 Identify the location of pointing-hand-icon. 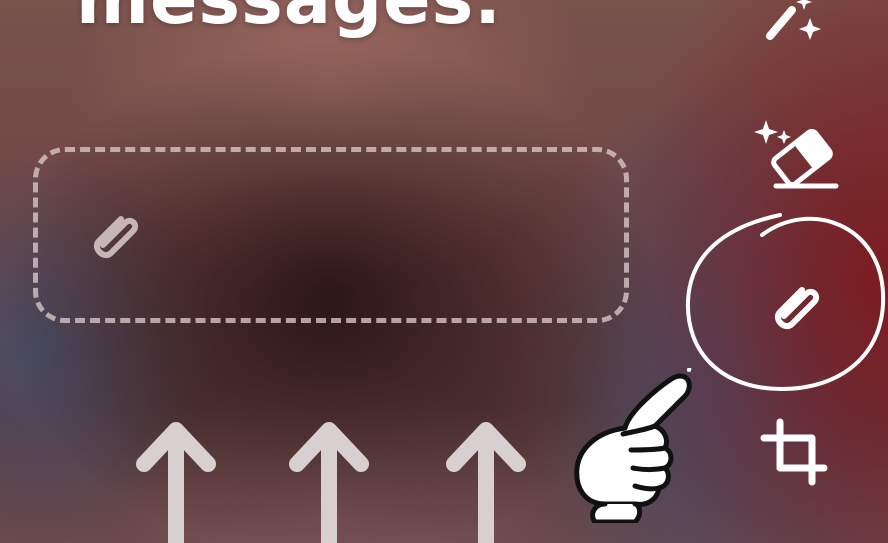
(630, 445).